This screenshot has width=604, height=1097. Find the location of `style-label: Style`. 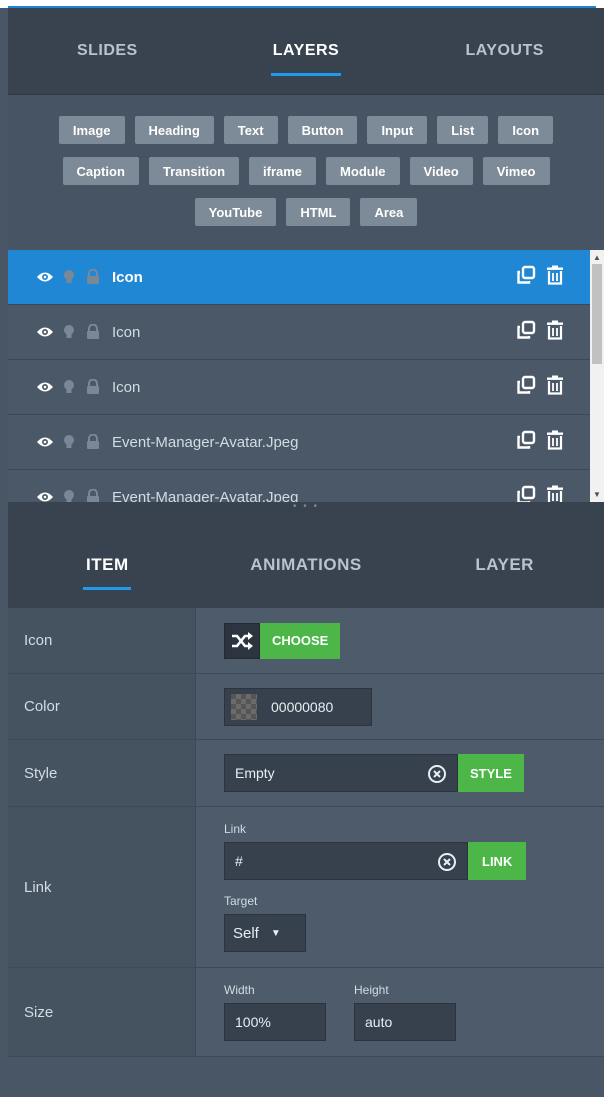

style-label: Style is located at coordinates (102, 773).